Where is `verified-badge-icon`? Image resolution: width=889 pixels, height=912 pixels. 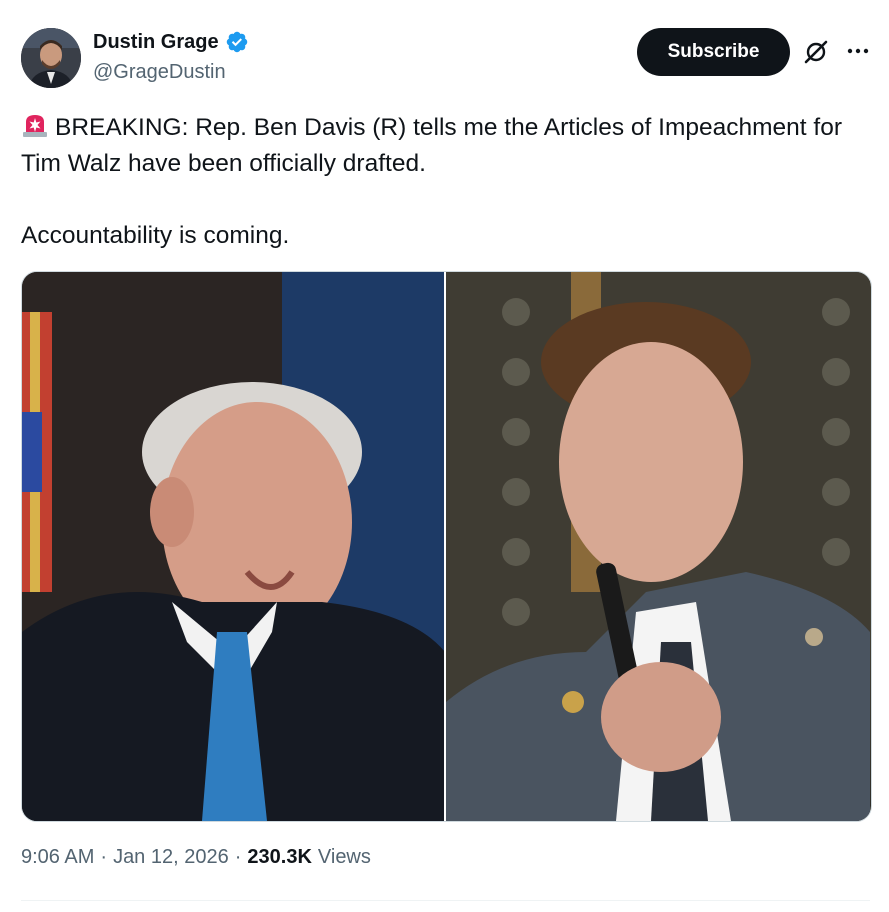
verified-badge-icon is located at coordinates (237, 42).